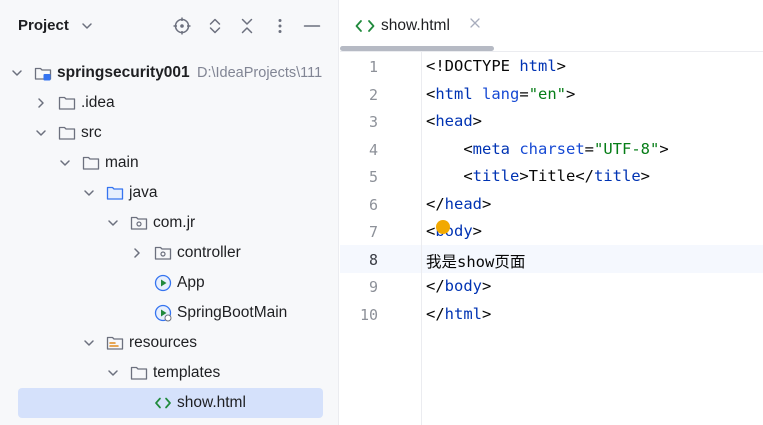 The width and height of the screenshot is (763, 425). I want to click on line-number: 9, so click(373, 287).